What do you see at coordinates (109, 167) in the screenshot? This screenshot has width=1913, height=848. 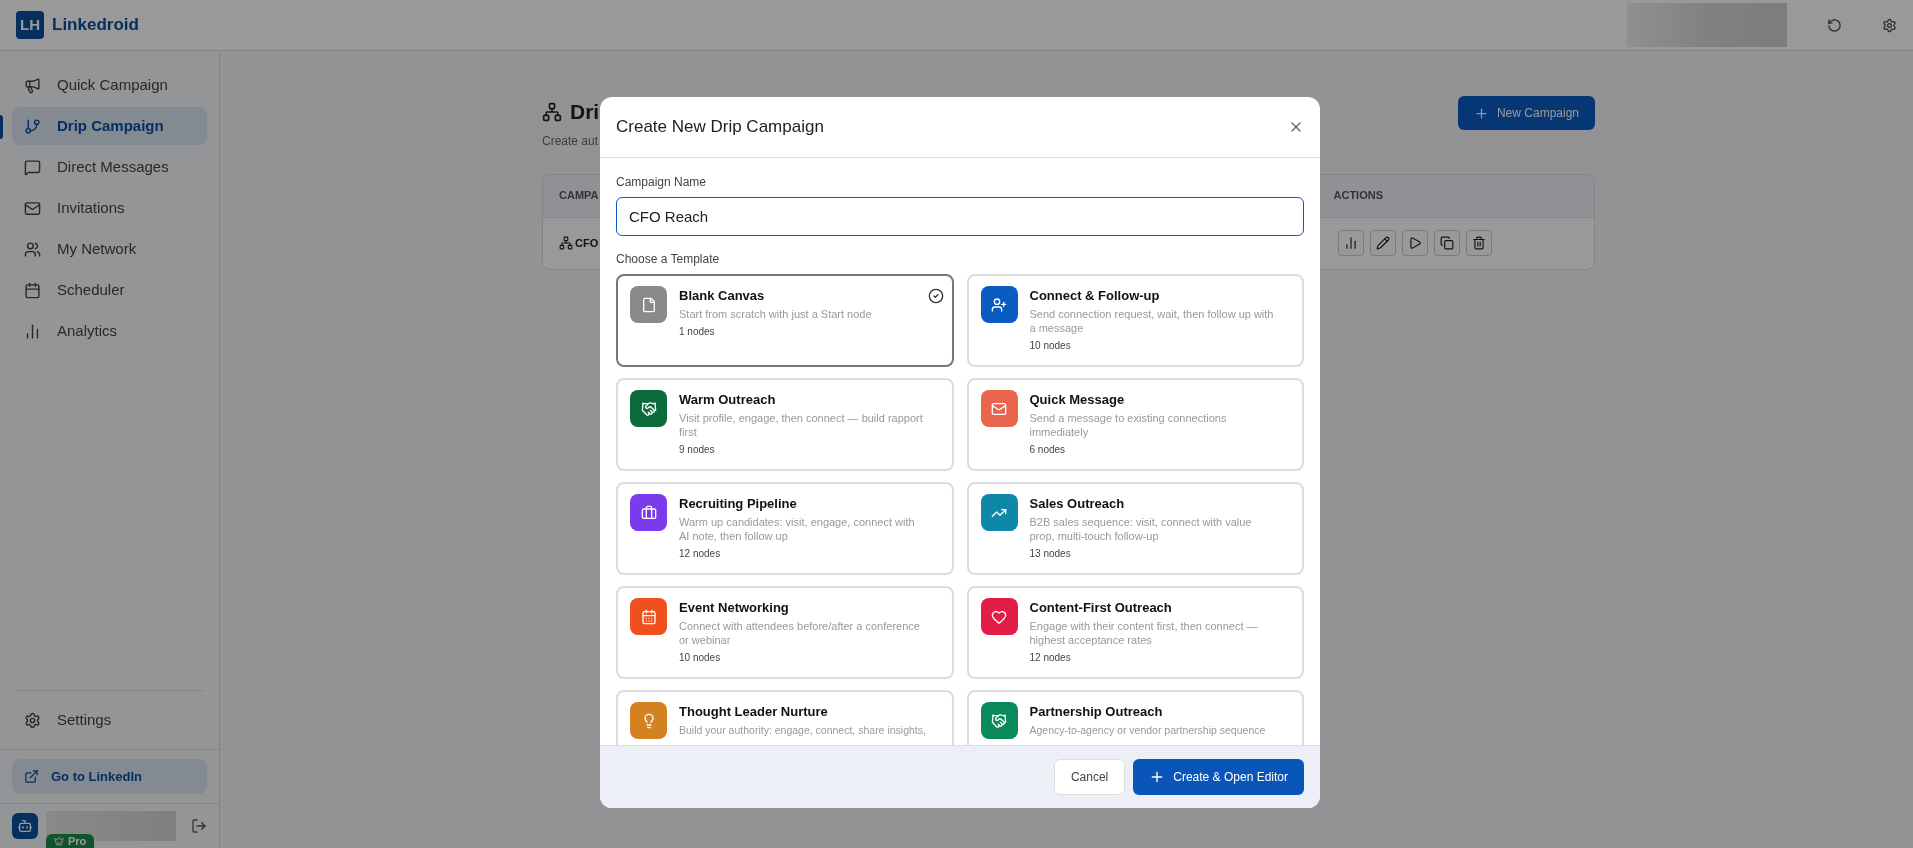 I see `sidebar-item: Direct Messages` at bounding box center [109, 167].